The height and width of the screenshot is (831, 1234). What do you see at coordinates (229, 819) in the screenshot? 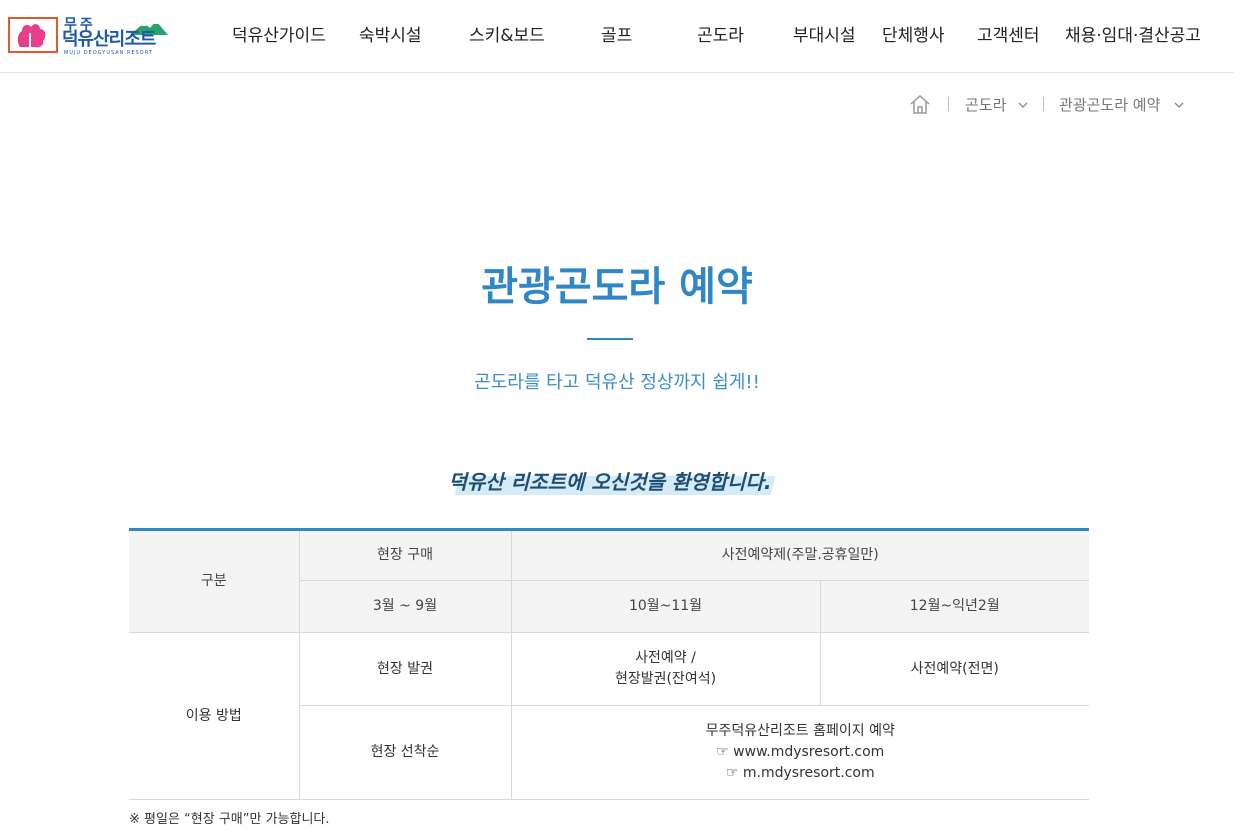
I see `weekday-note: ※ 평일은 “현장 구매”만 가능합니다.` at bounding box center [229, 819].